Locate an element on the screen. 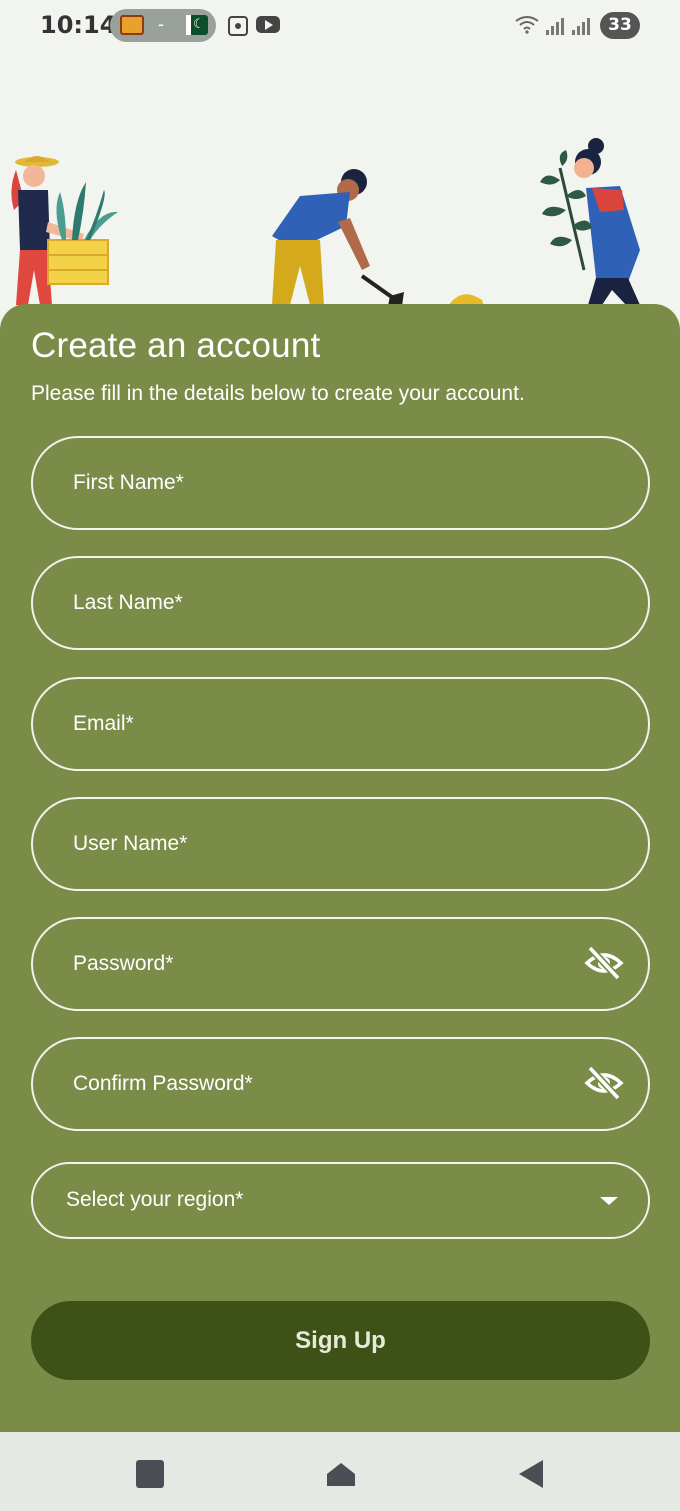  email-input is located at coordinates (333, 724).